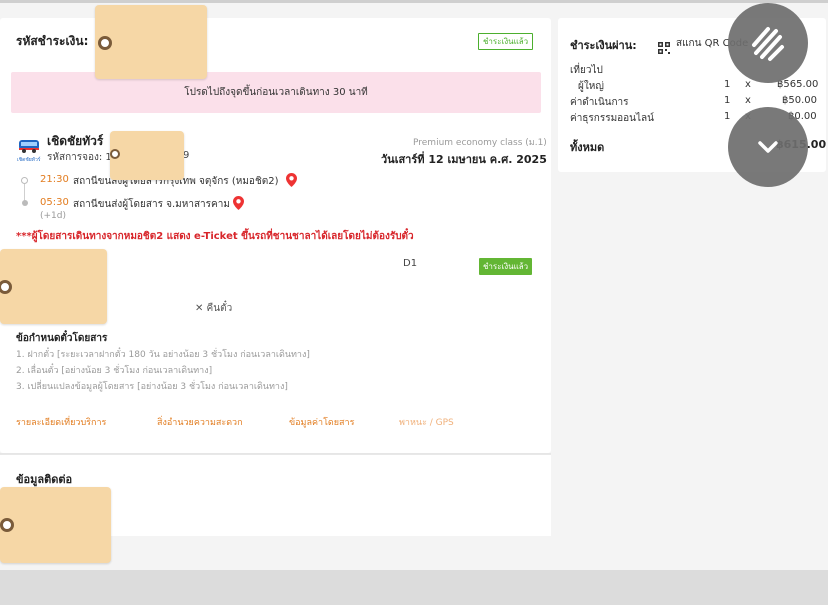  What do you see at coordinates (321, 422) in the screenshot?
I see `link-fare-info: ข้อมูลค่าโดยสาร` at bounding box center [321, 422].